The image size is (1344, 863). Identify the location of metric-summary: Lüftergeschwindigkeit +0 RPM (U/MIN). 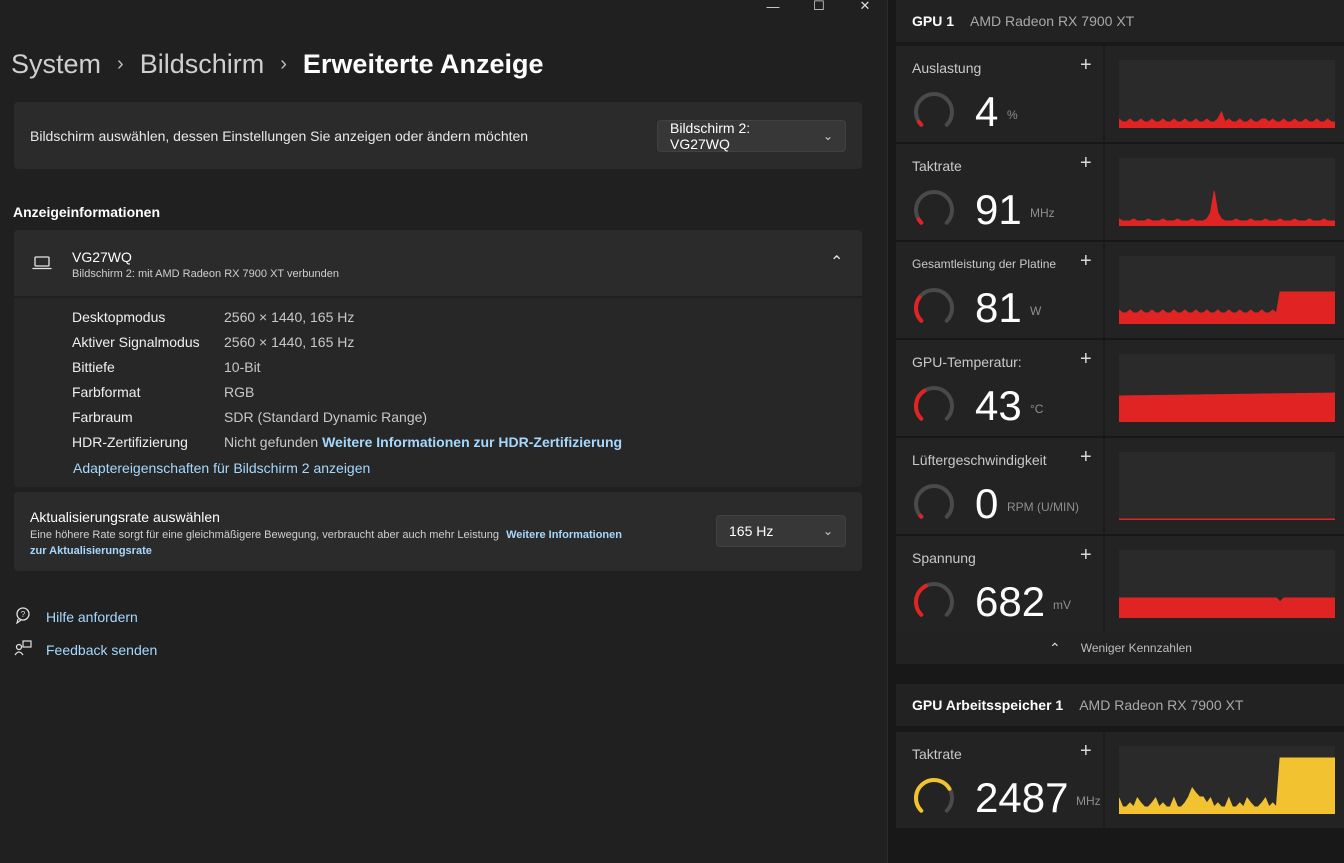
(999, 486).